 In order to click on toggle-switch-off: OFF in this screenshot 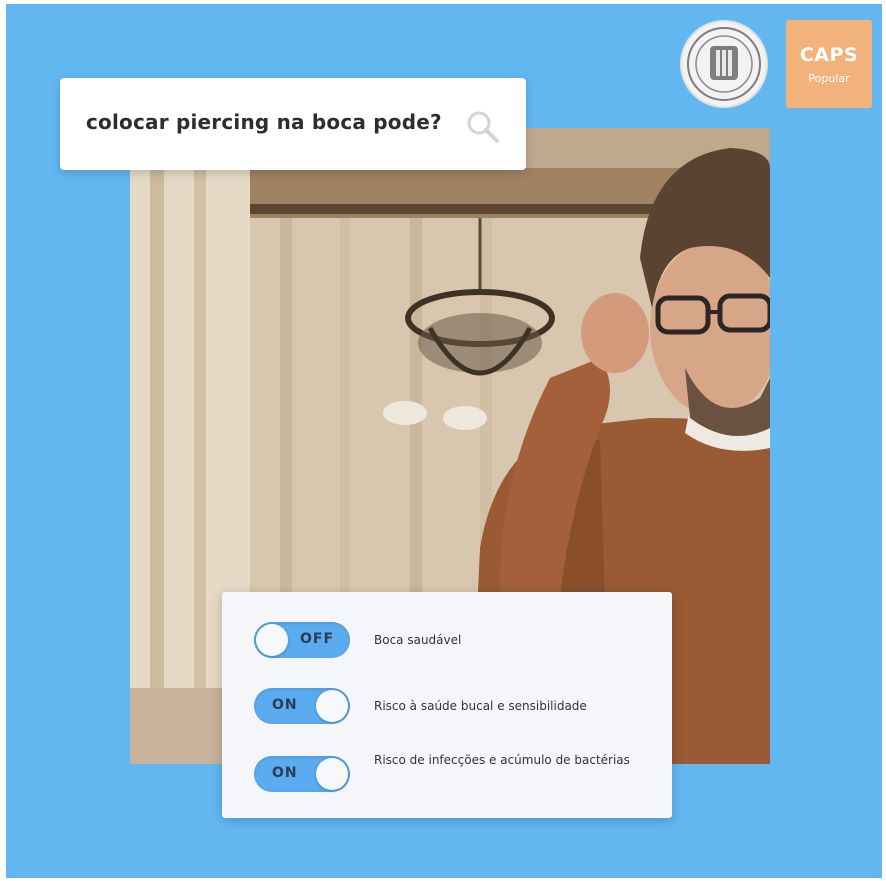, I will do `click(302, 640)`.